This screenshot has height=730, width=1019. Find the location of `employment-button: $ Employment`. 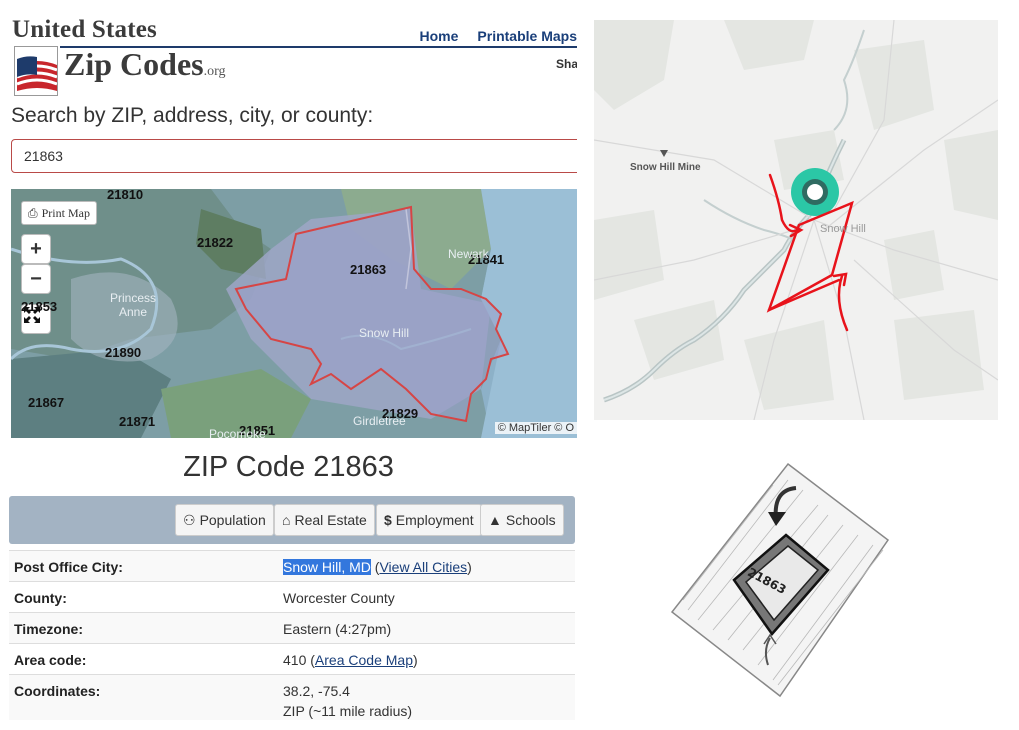

employment-button: $ Employment is located at coordinates (429, 520).